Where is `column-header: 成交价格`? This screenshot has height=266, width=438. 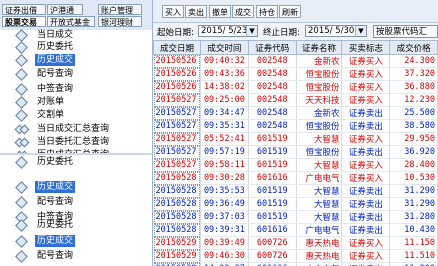 column-header: 成交价格 is located at coordinates (413, 47).